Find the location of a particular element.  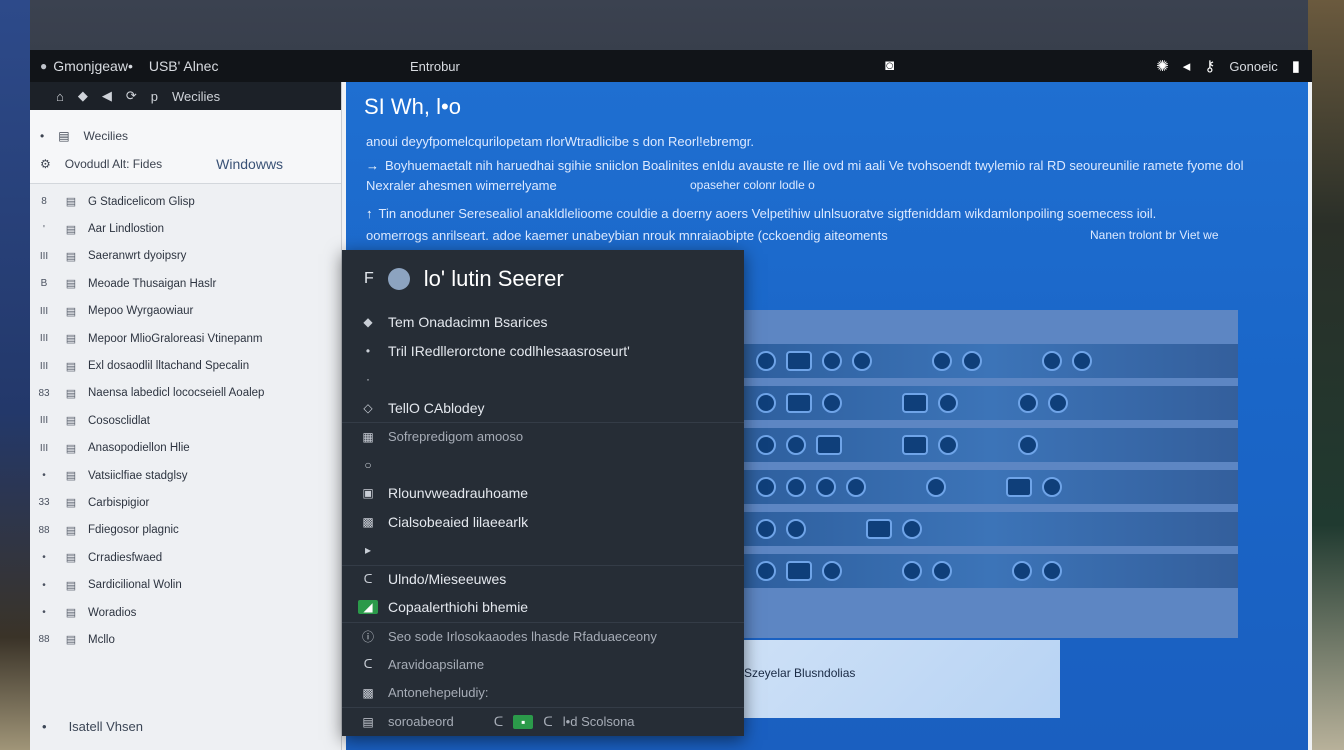

sidebar-item: III ▤ Mepoor MlioGraloreasi Vtinepanm is located at coordinates (185, 338).